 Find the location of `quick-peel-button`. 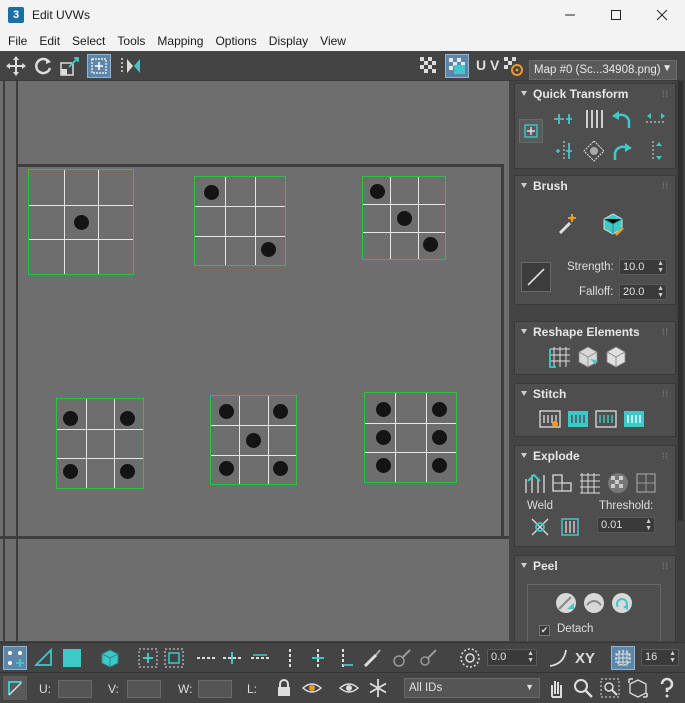

quick-peel-button is located at coordinates (566, 603).